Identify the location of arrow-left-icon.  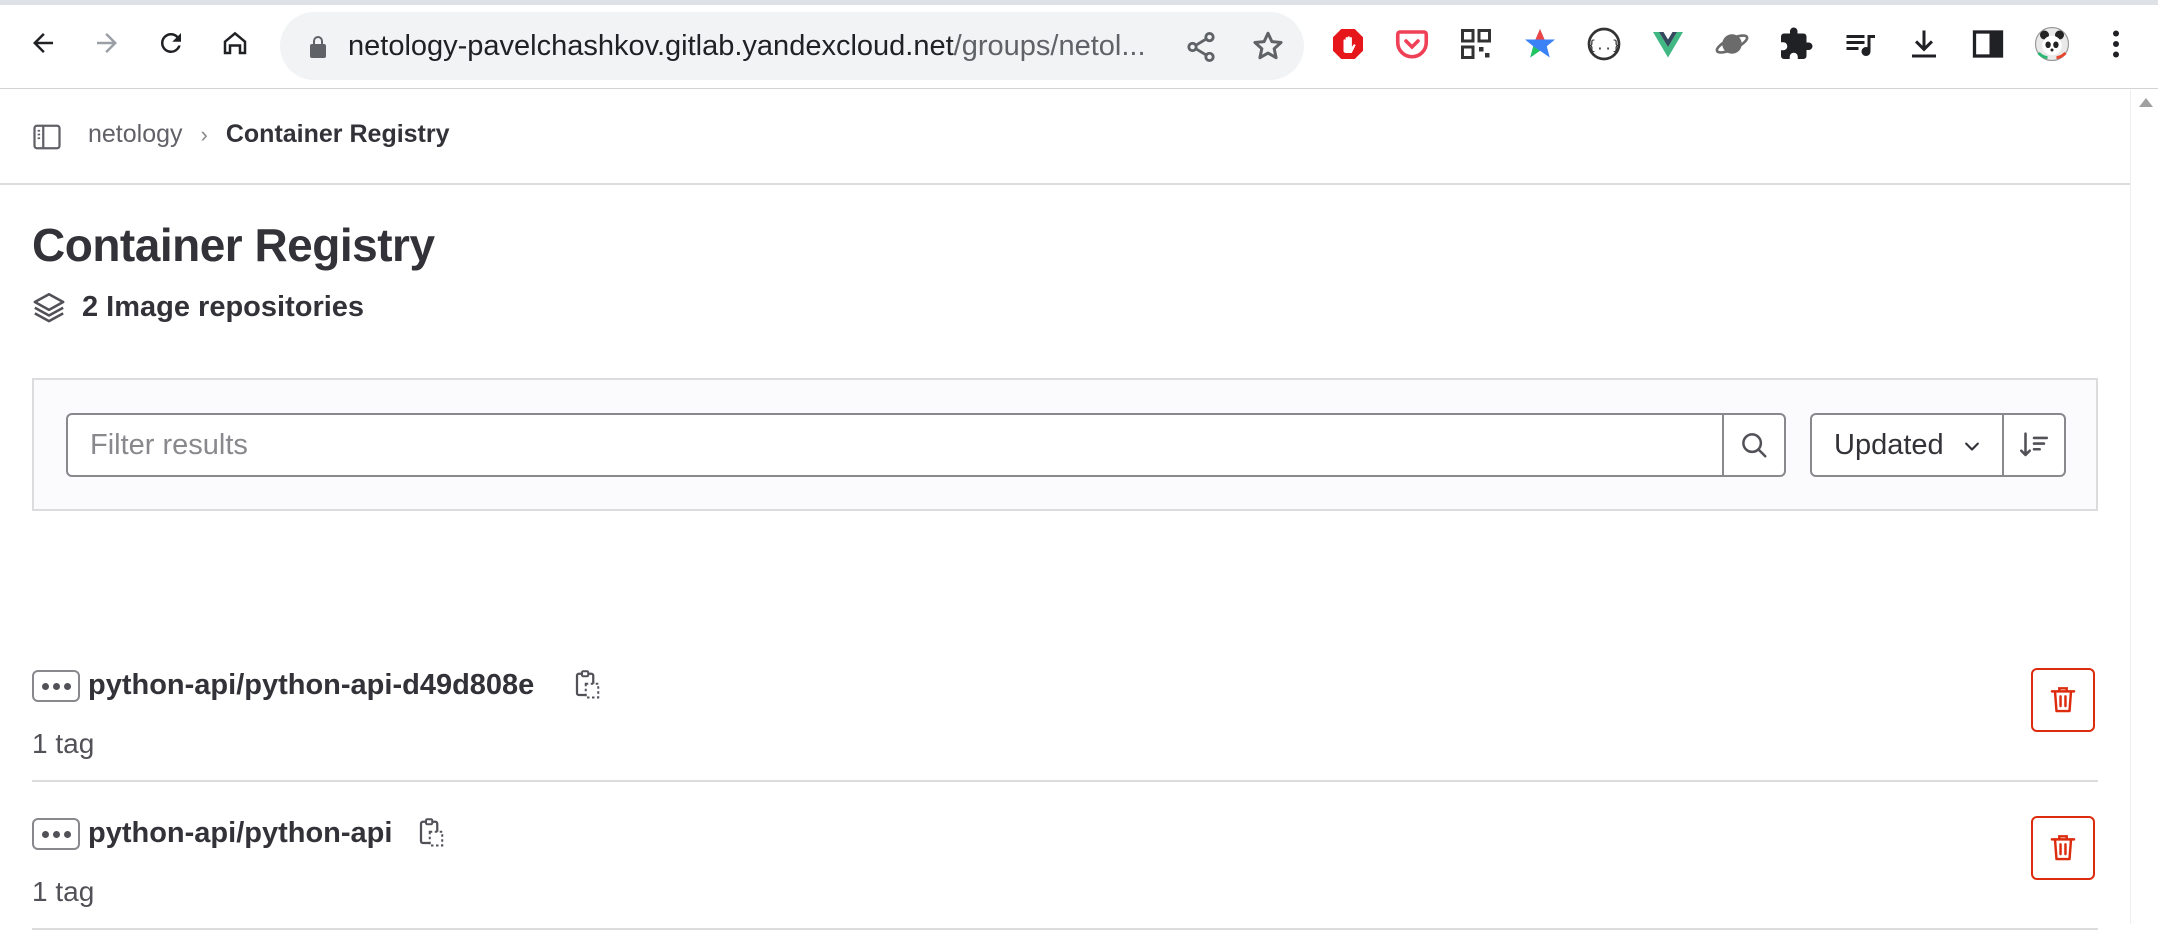
(43, 43).